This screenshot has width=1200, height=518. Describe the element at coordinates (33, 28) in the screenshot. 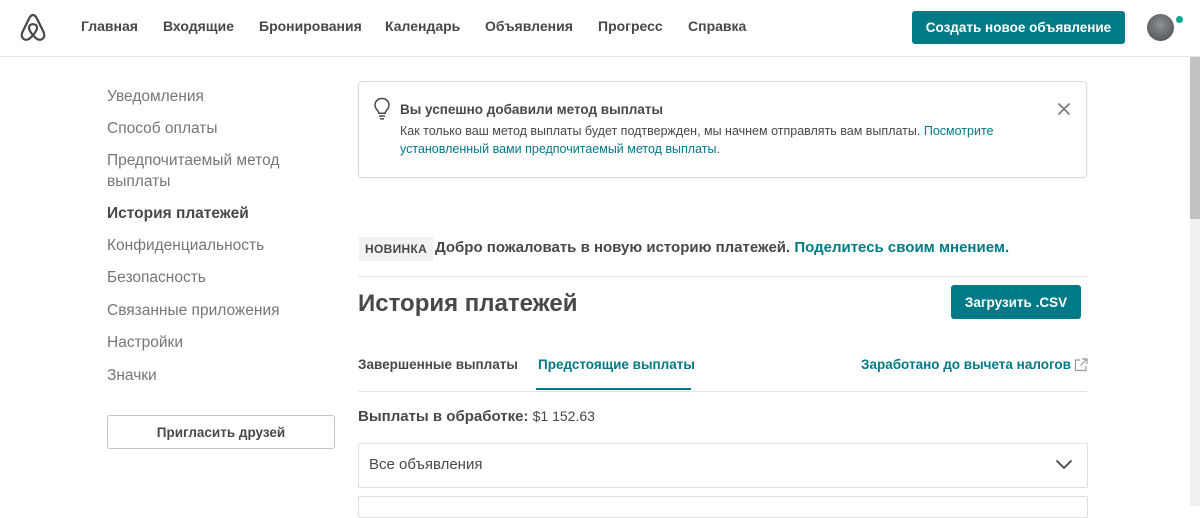

I see `airbnb-logo-icon` at that location.